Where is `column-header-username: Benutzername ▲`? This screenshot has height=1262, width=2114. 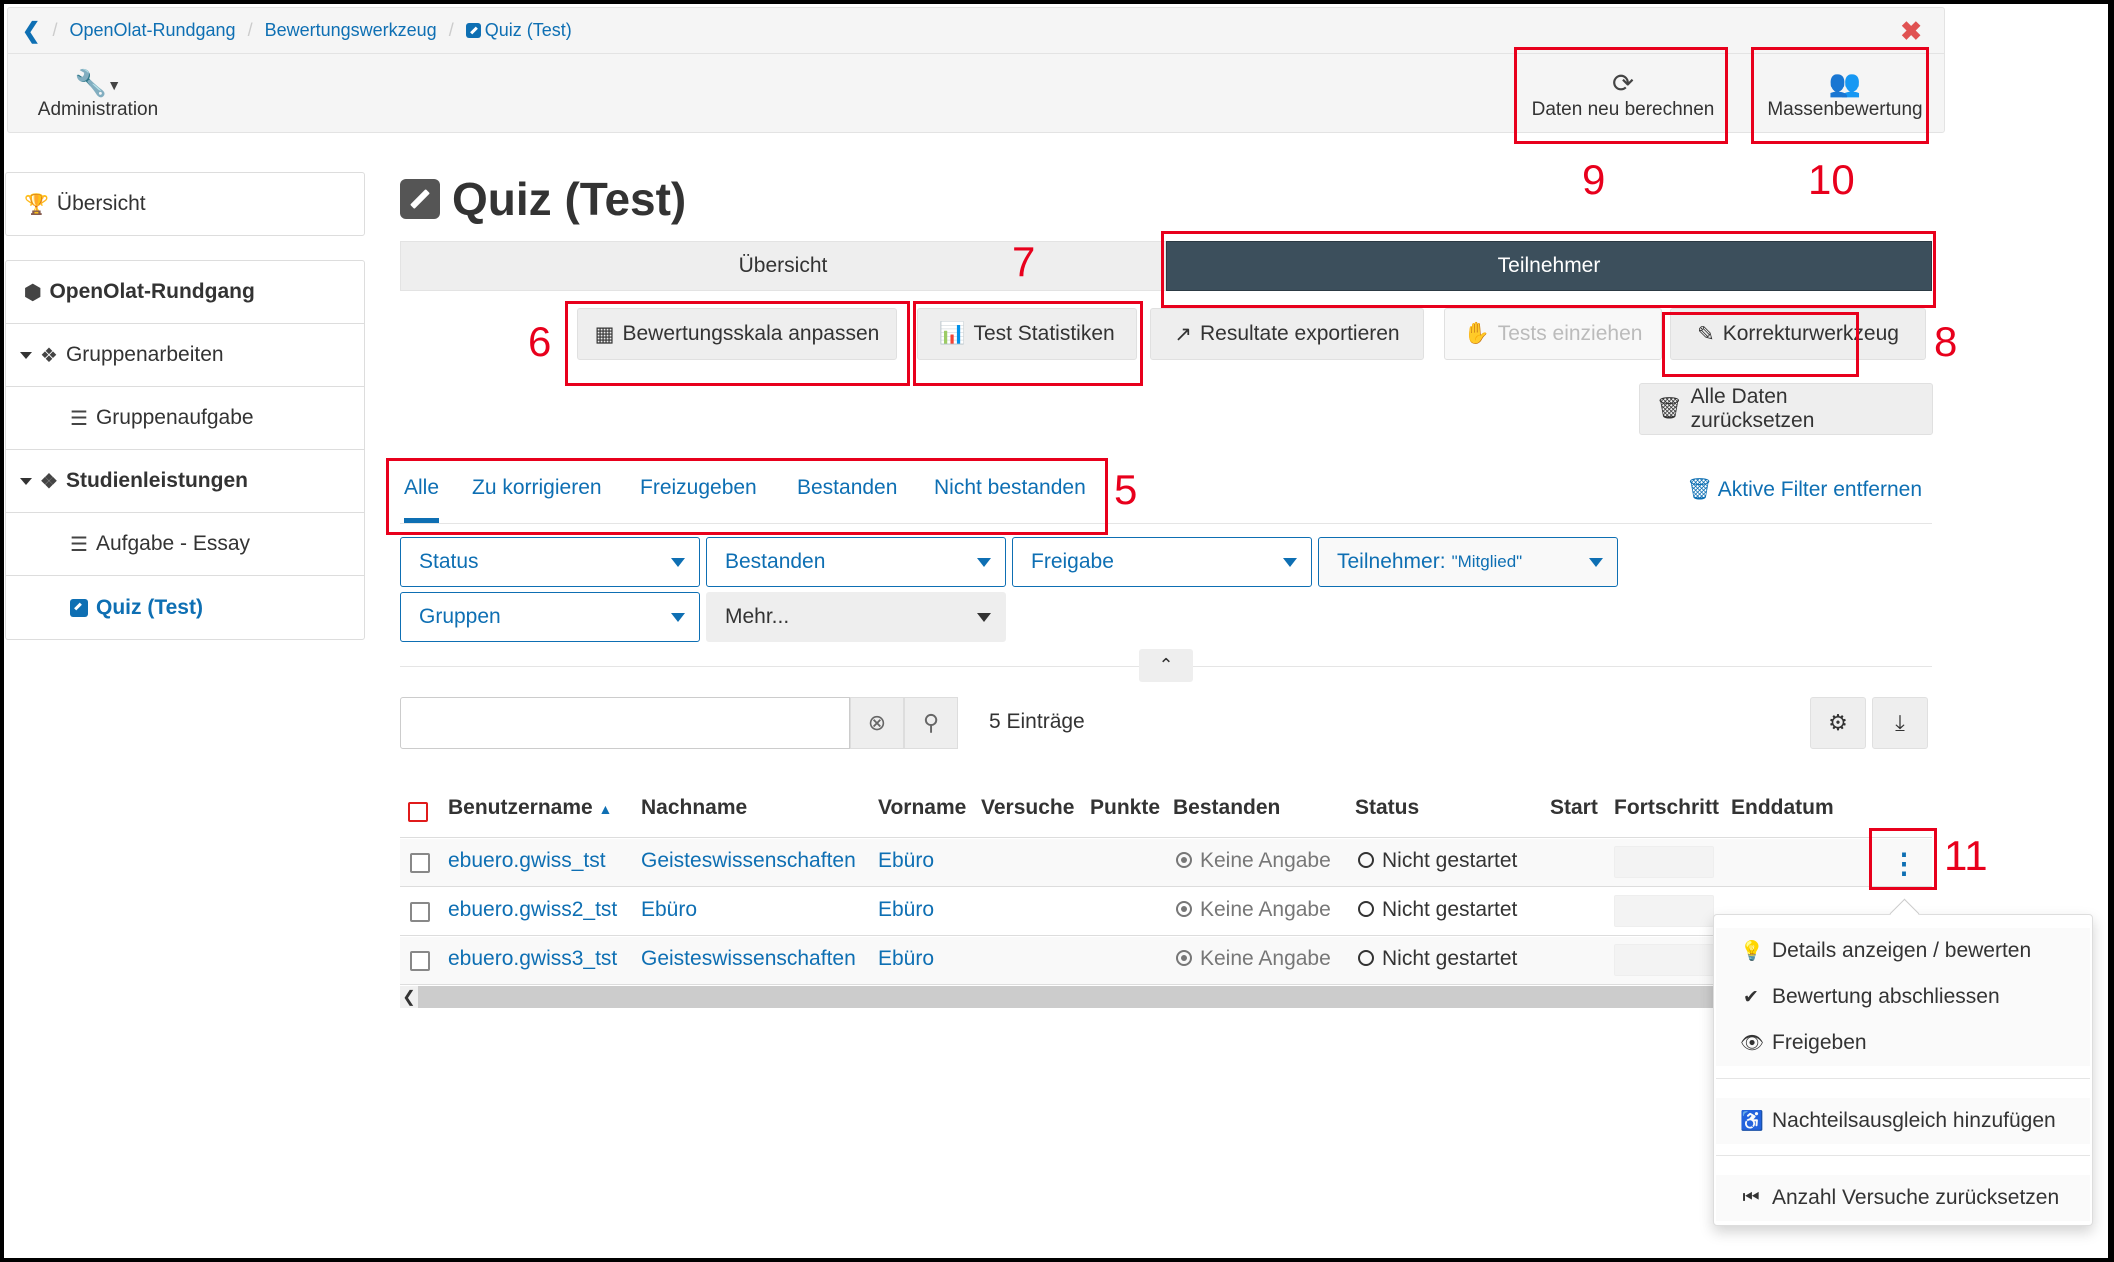 column-header-username: Benutzername ▲ is located at coordinates (530, 808).